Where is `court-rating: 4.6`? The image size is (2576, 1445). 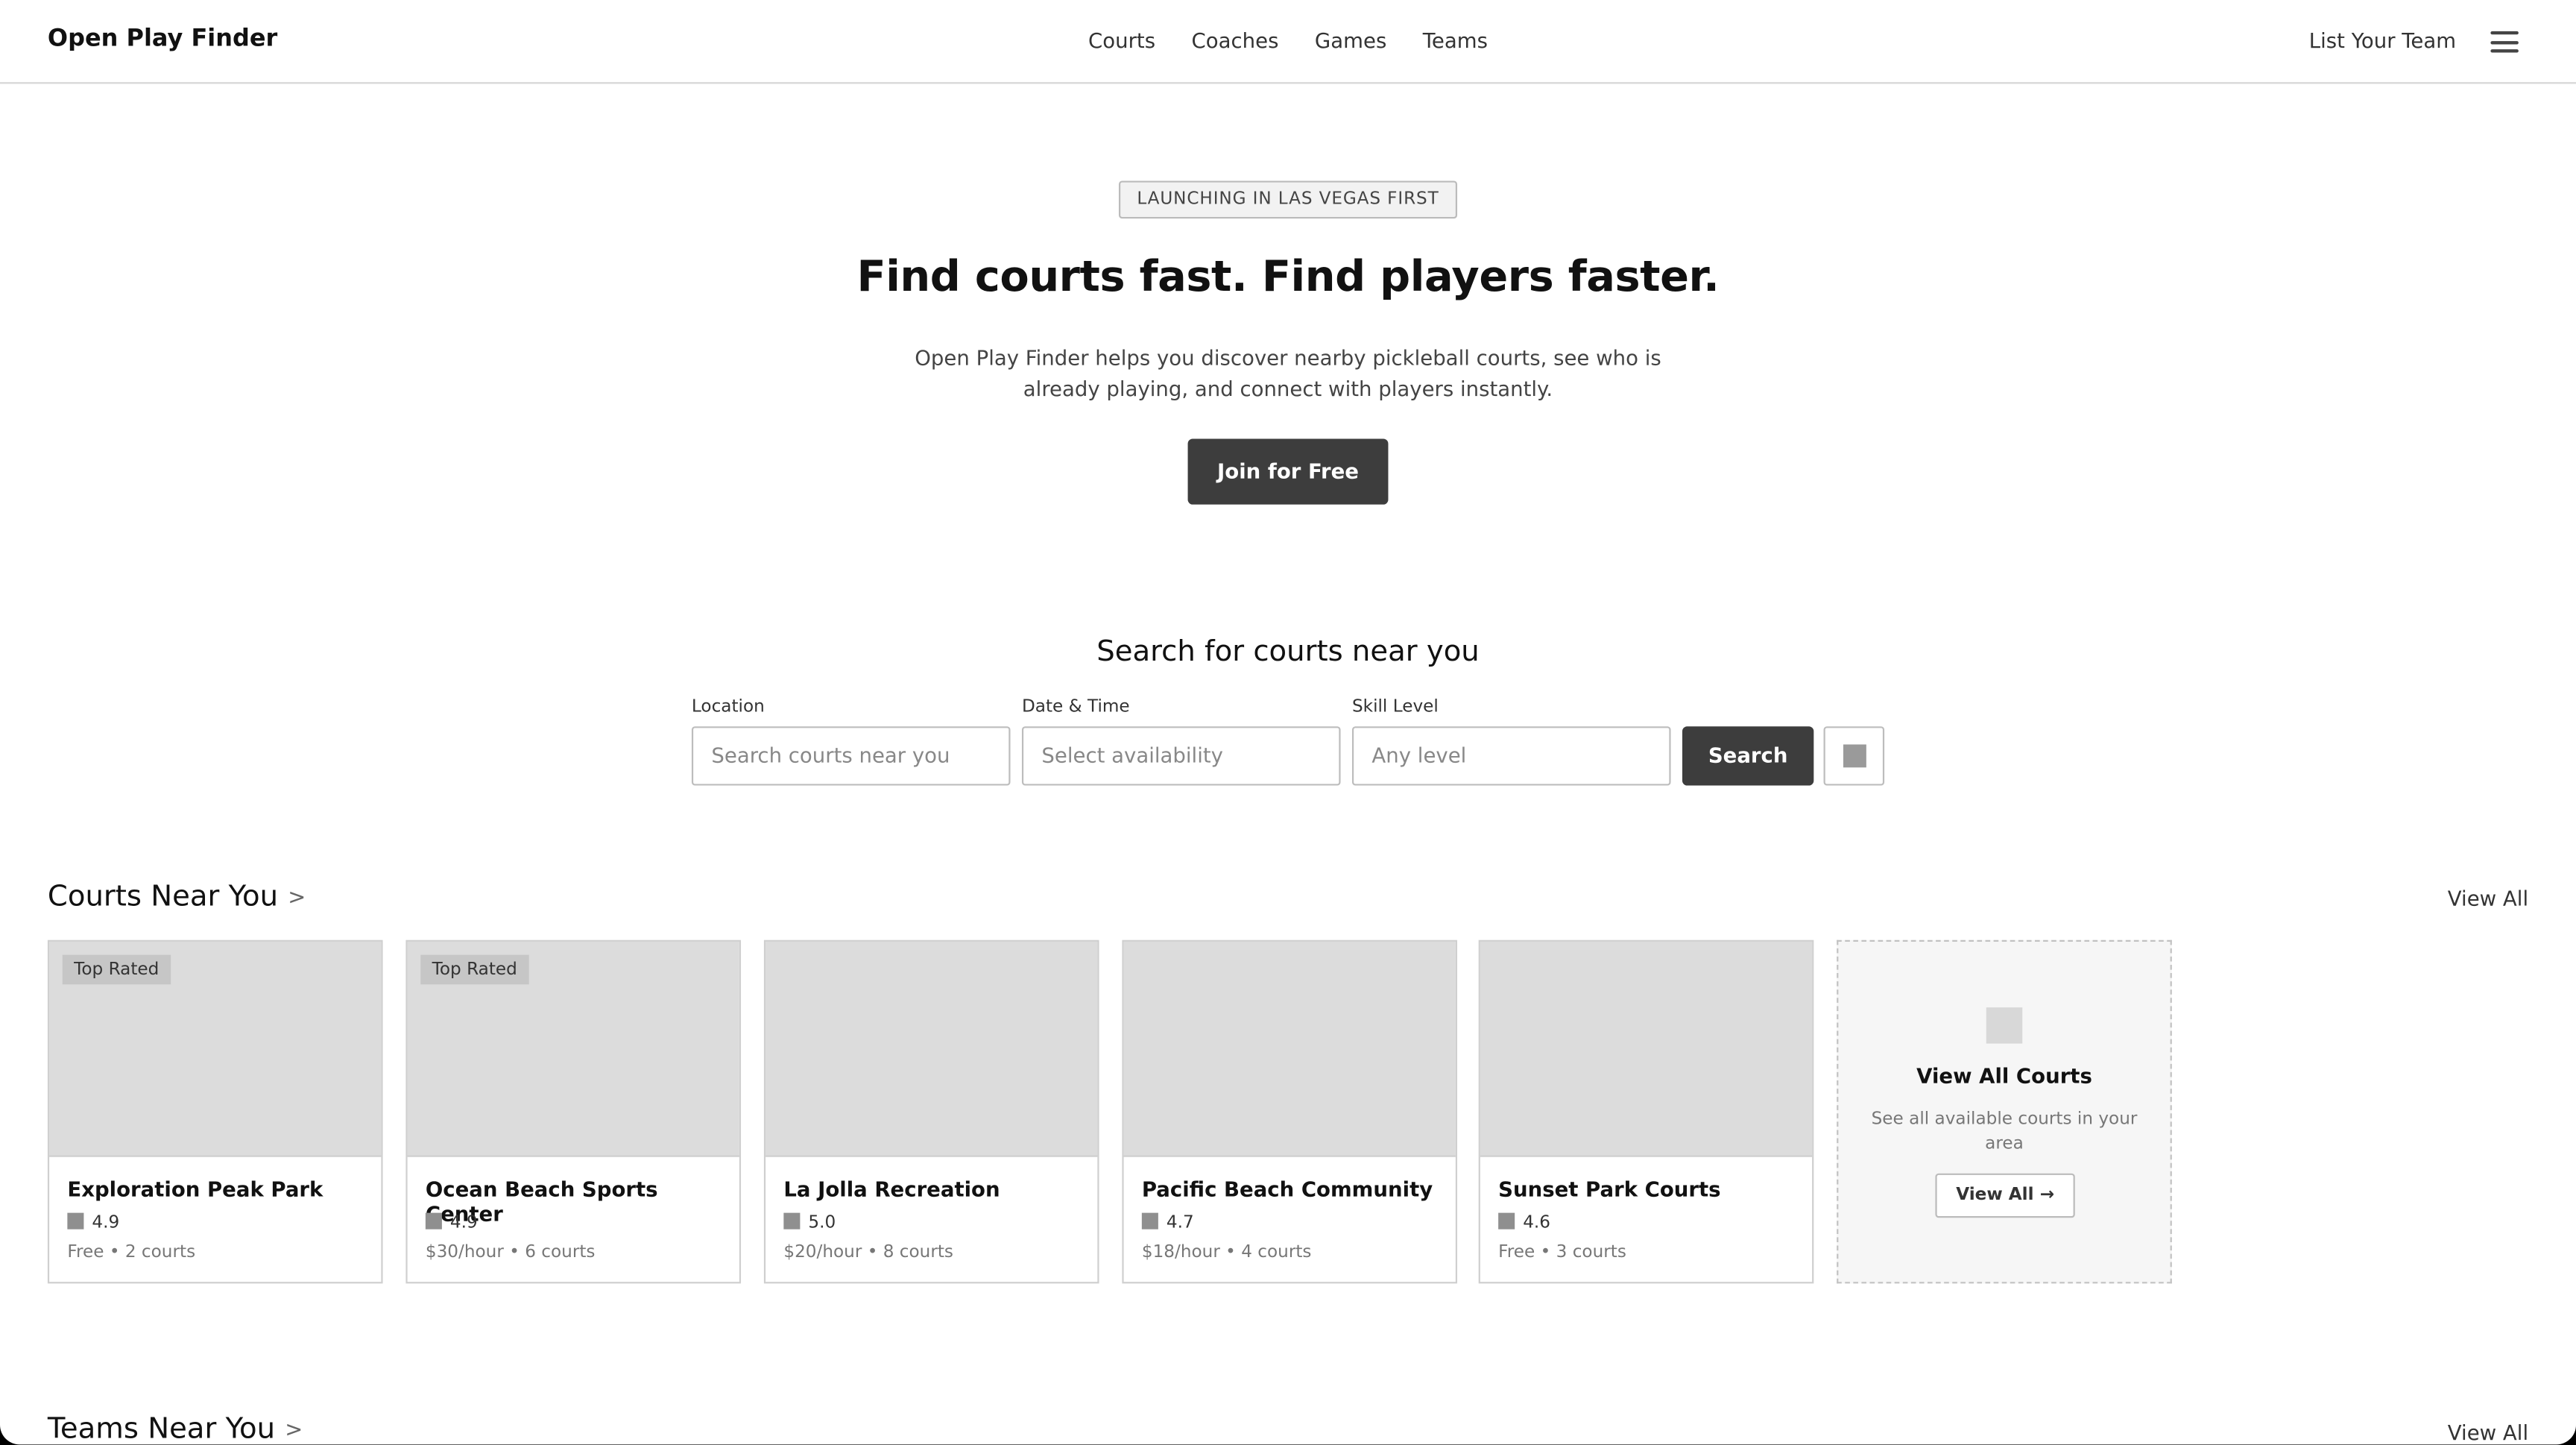
court-rating: 4.6 is located at coordinates (1524, 1222).